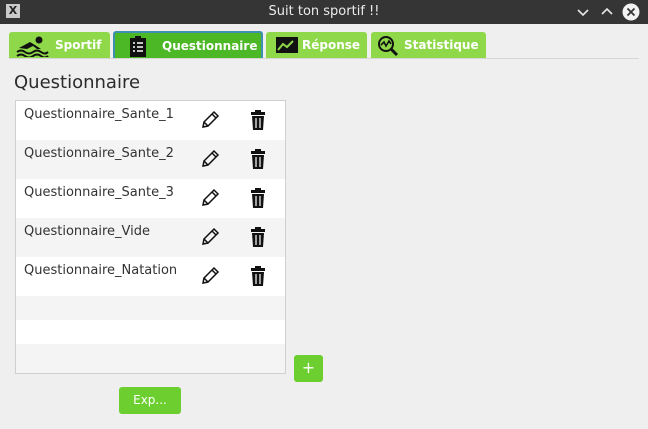 The width and height of the screenshot is (648, 429). What do you see at coordinates (99, 114) in the screenshot?
I see `list-item-label: Questionnaire_Sante_1` at bounding box center [99, 114].